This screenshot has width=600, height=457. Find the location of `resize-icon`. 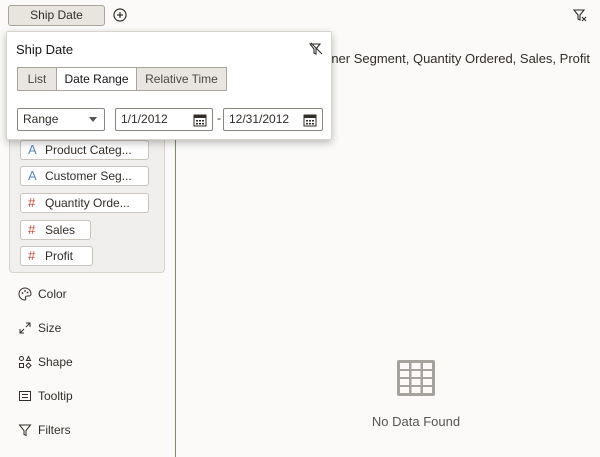

resize-icon is located at coordinates (25, 328).